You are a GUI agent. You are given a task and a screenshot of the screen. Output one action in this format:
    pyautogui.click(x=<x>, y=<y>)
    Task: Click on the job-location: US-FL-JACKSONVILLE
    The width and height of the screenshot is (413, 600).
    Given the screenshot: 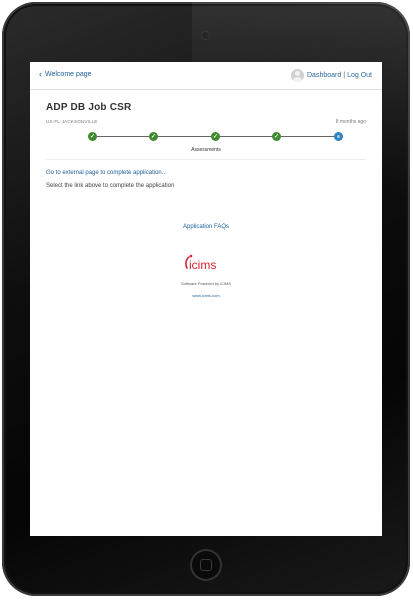 What is the action you would take?
    pyautogui.click(x=72, y=121)
    